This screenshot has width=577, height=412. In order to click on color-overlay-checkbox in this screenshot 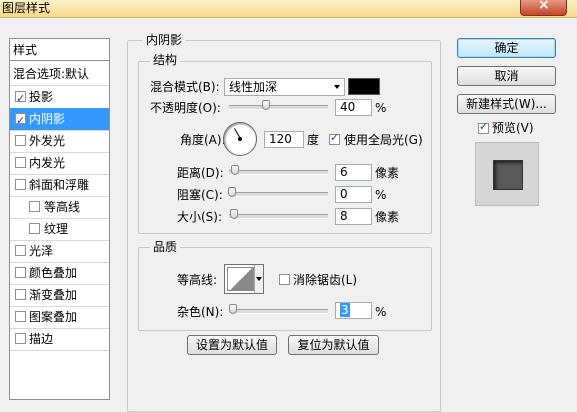, I will do `click(20, 272)`.